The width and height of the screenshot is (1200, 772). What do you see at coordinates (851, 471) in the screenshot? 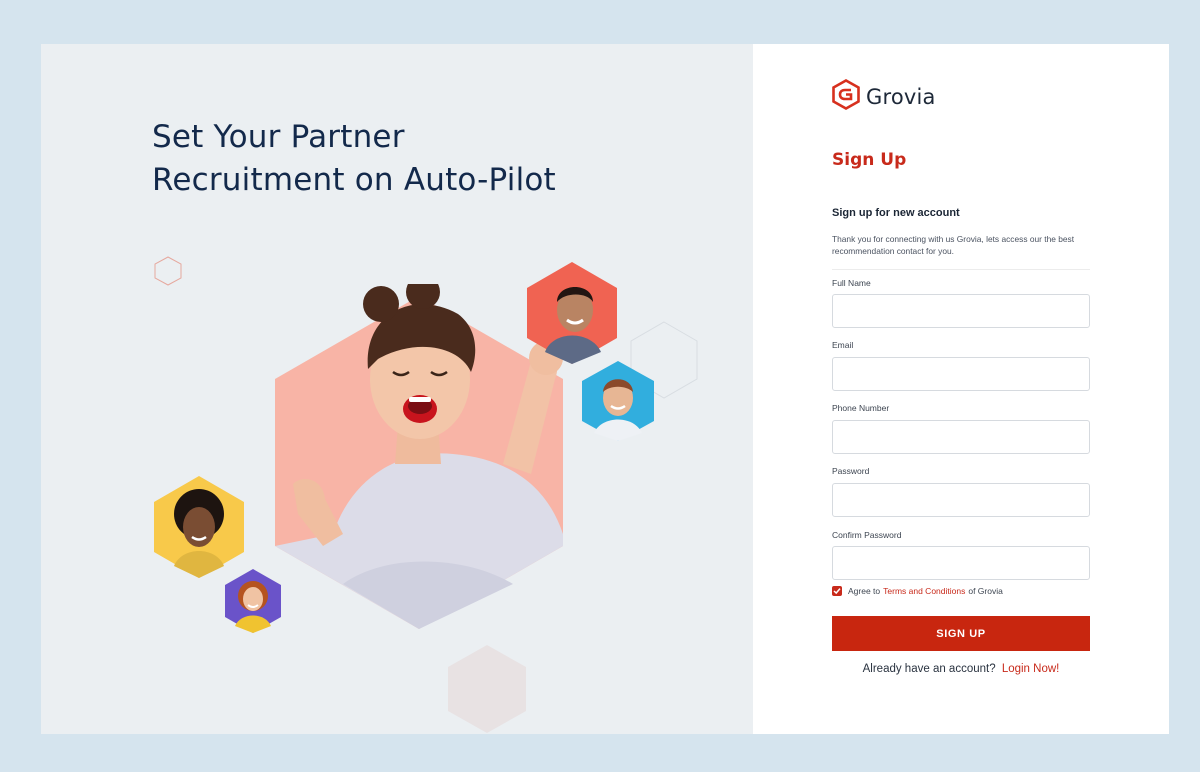
I see `password-label: Password` at bounding box center [851, 471].